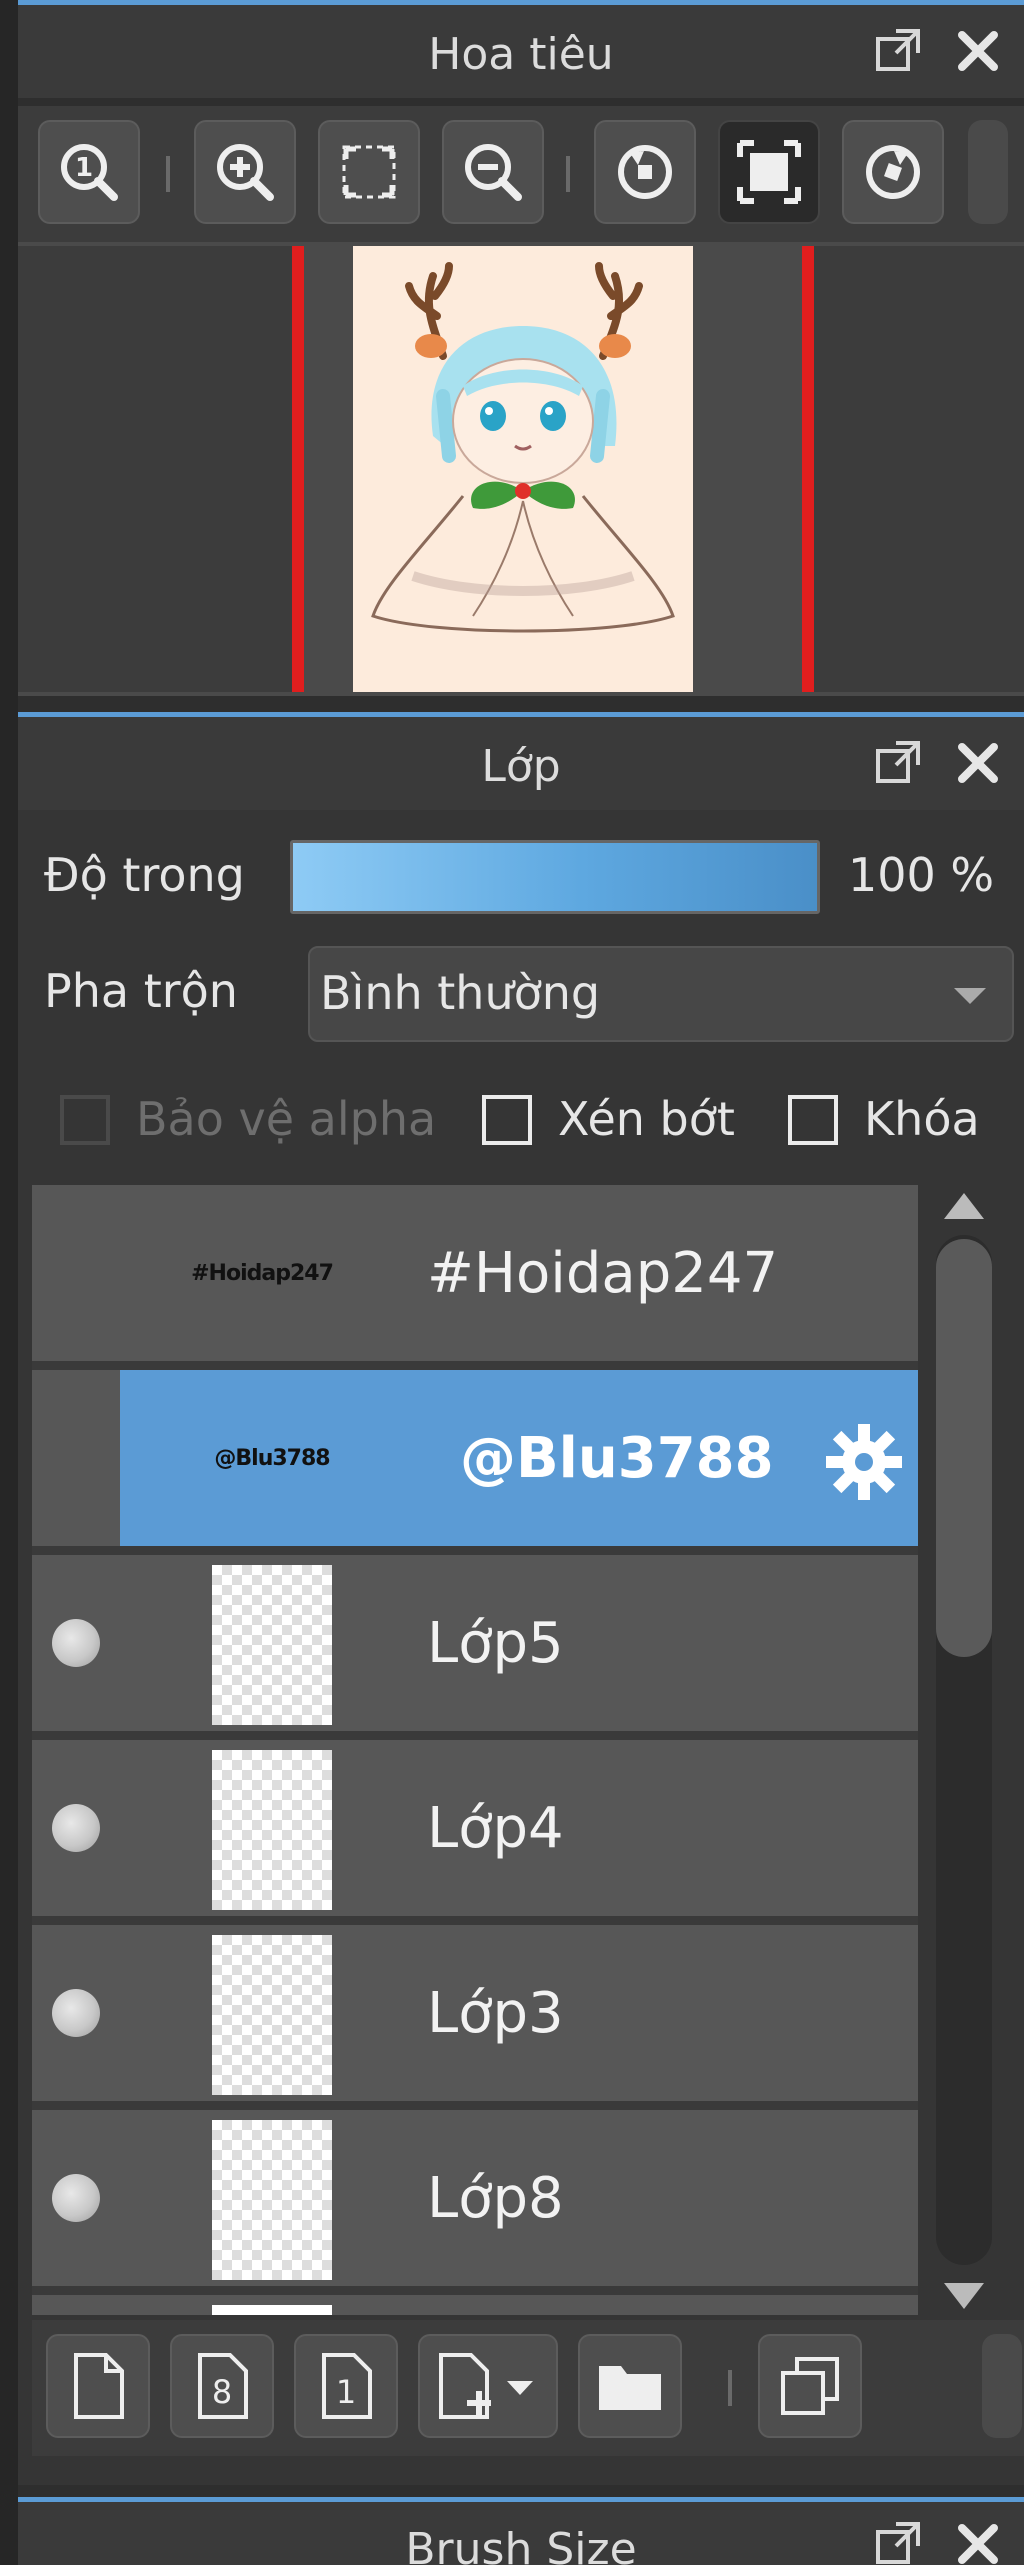 Image resolution: width=1024 pixels, height=2565 pixels. I want to click on new-1bit-layer-button: 1, so click(346, 2386).